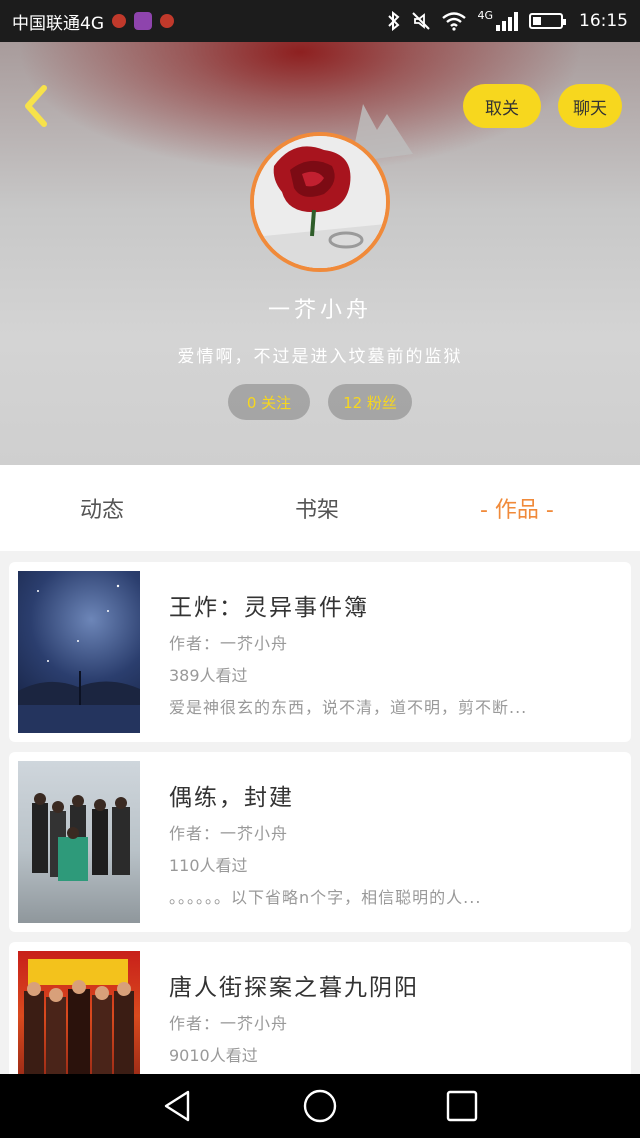 The width and height of the screenshot is (640, 1138). I want to click on bluetooth-icon, so click(394, 21).